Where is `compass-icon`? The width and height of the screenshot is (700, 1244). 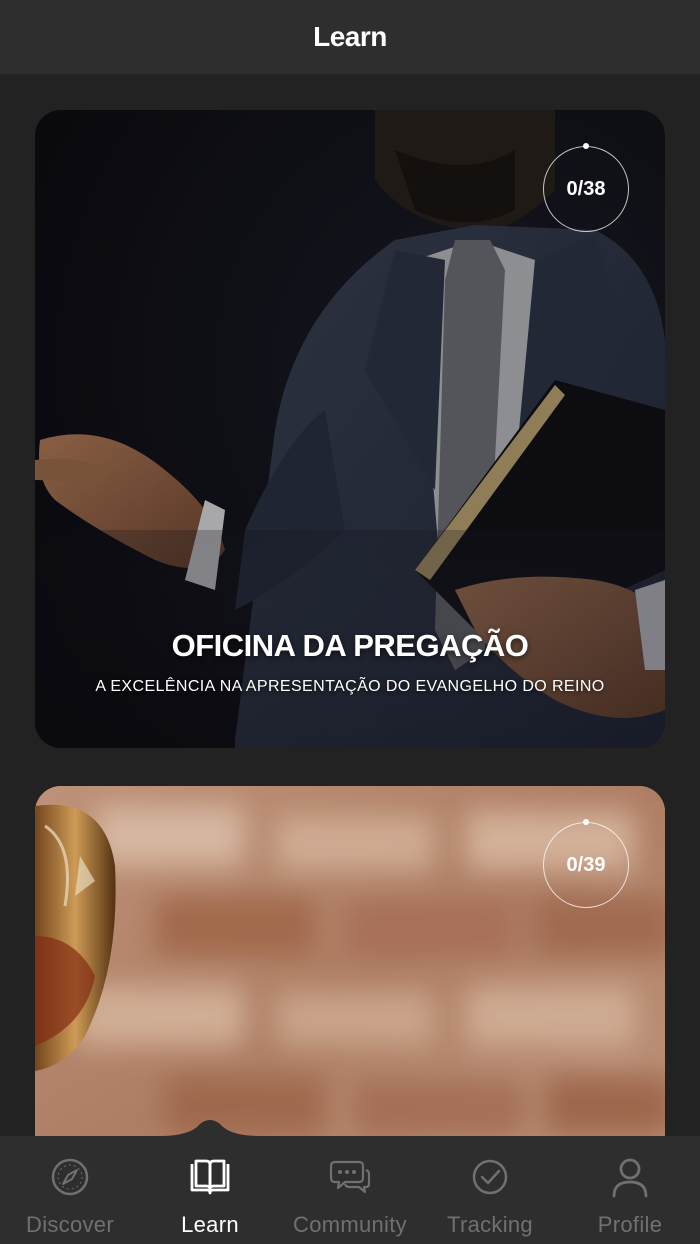
compass-icon is located at coordinates (70, 1177).